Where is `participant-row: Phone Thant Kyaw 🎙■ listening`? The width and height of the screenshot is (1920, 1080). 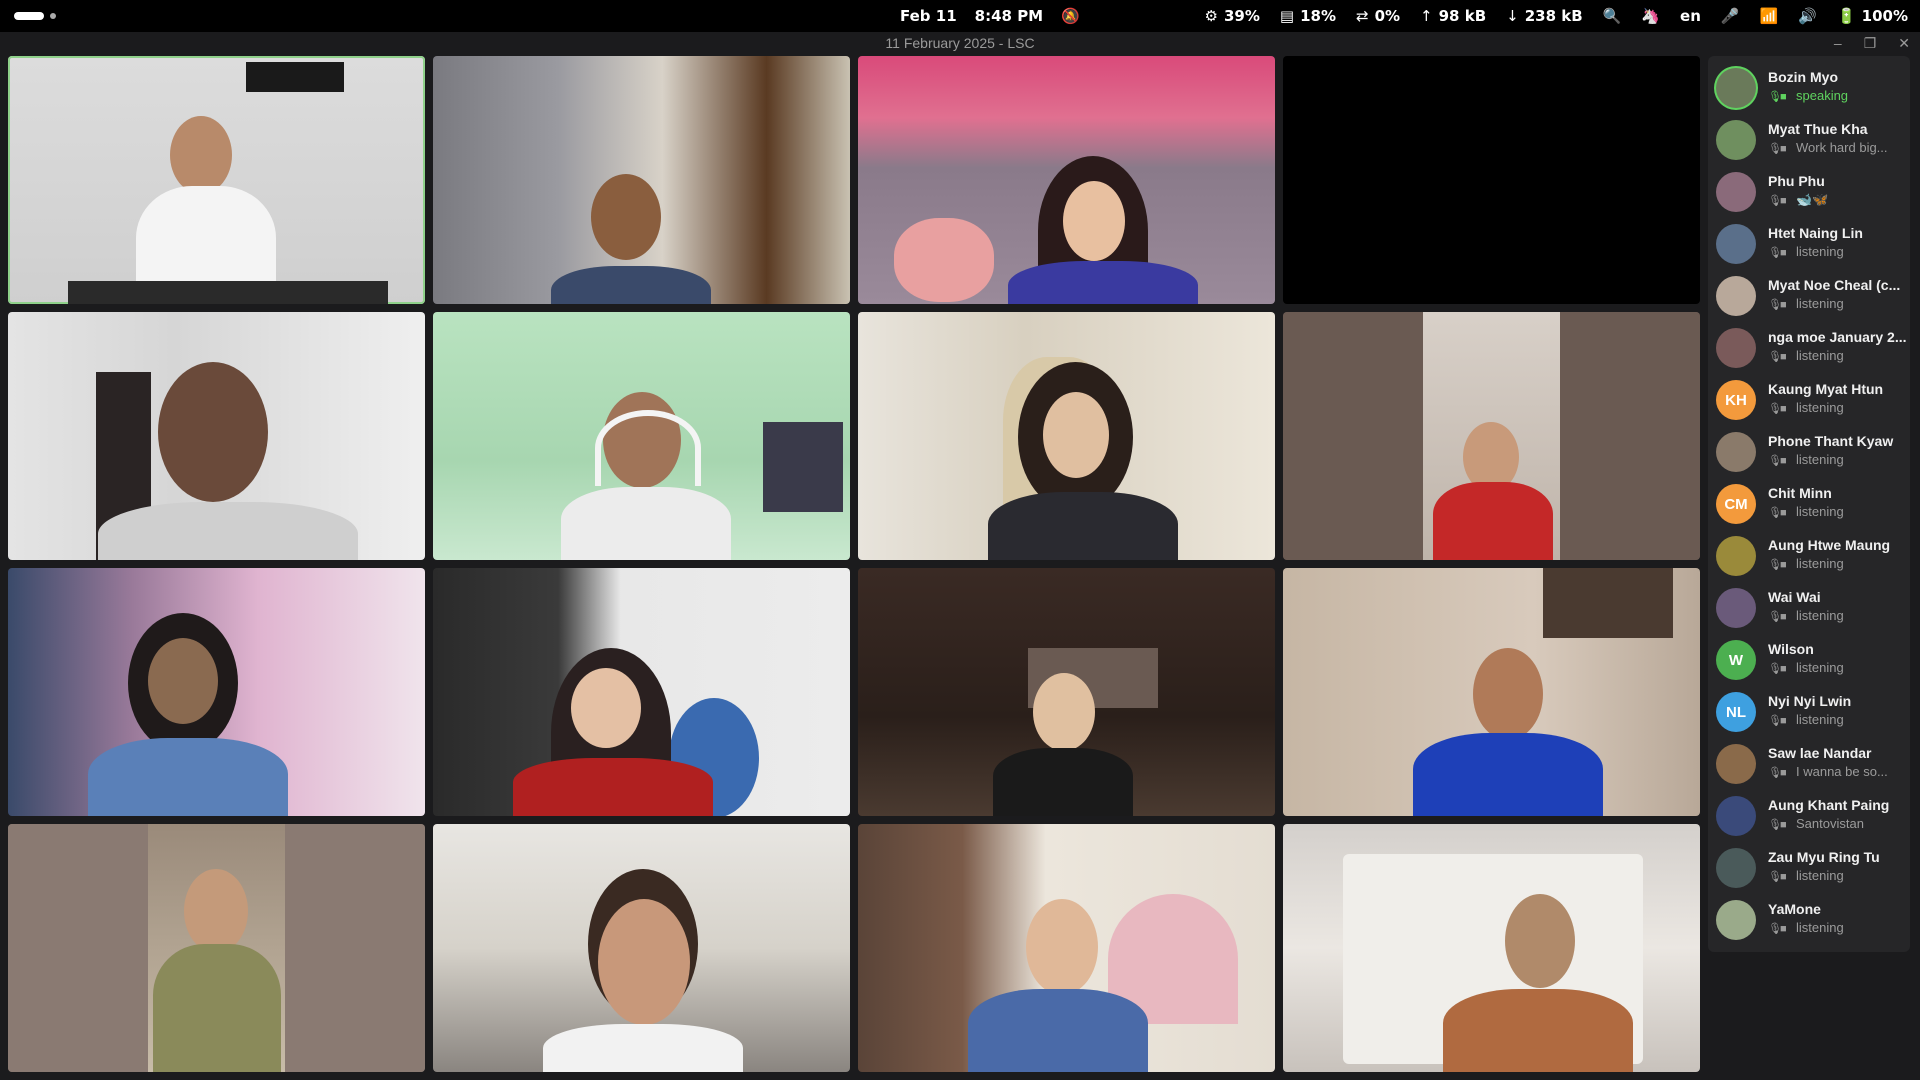 participant-row: Phone Thant Kyaw 🎙■ listening is located at coordinates (1811, 452).